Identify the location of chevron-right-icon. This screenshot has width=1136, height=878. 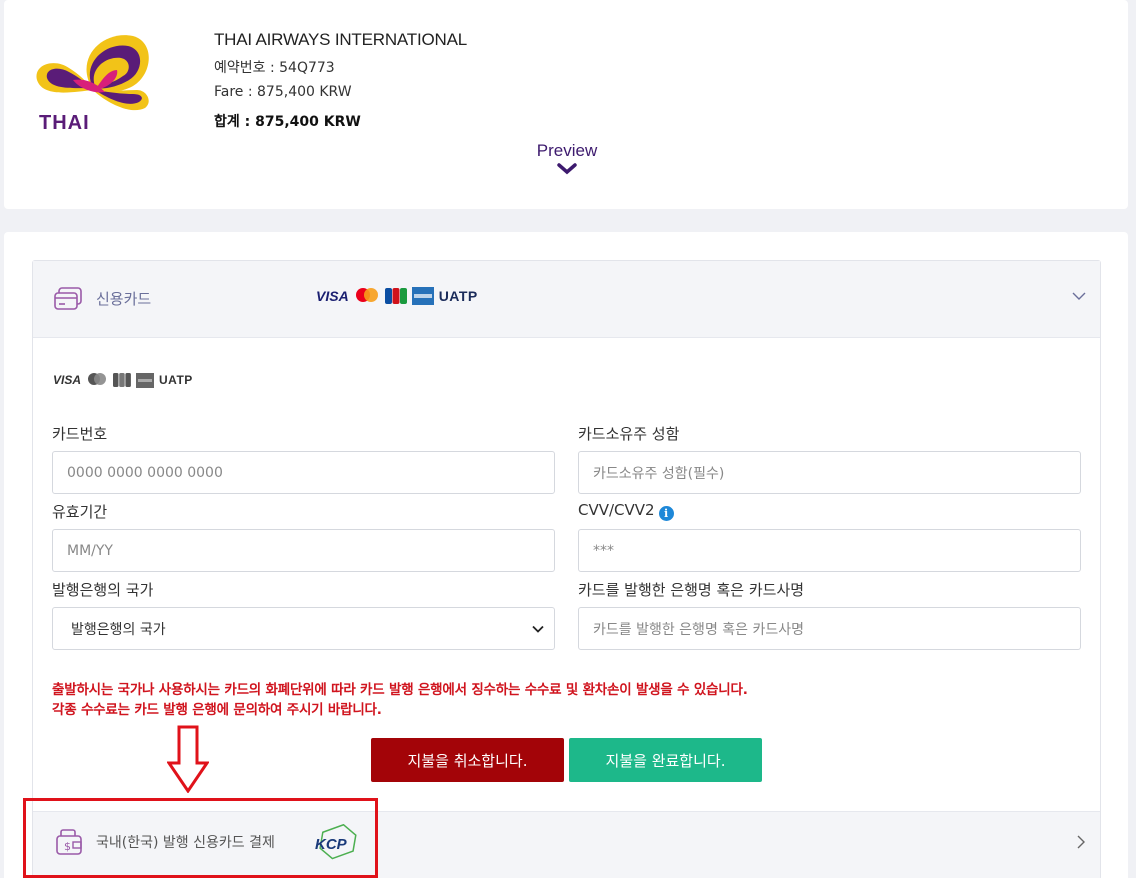
(1081, 842).